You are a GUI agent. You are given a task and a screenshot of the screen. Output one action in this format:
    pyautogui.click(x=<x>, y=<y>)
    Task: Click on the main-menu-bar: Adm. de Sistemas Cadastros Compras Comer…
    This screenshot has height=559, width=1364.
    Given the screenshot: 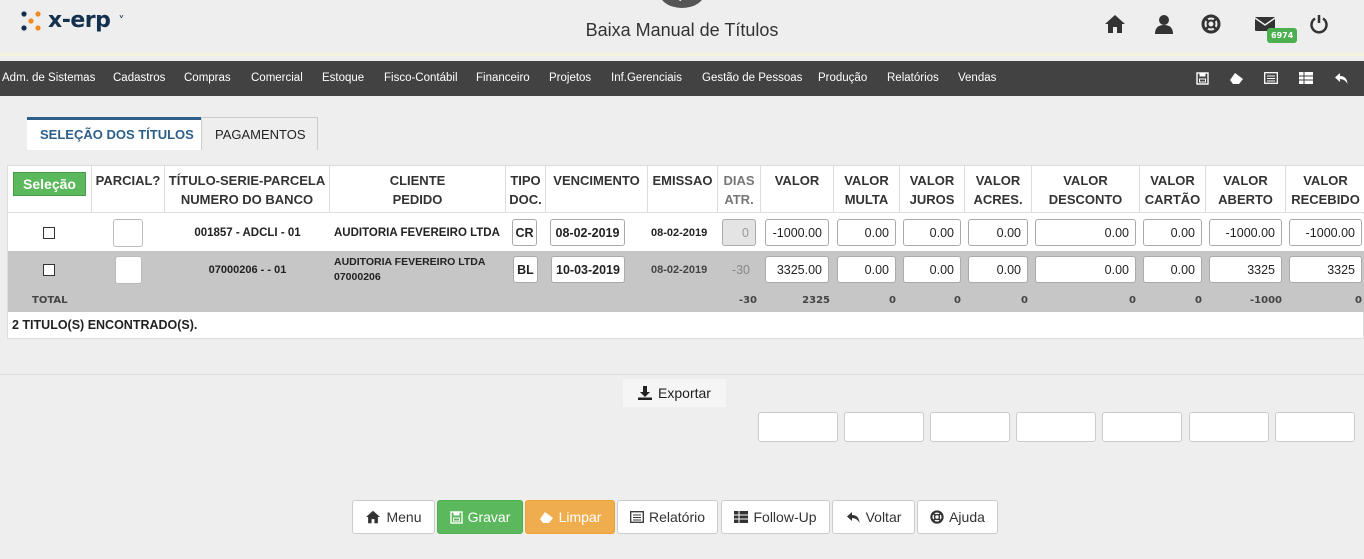 What is the action you would take?
    pyautogui.click(x=682, y=78)
    